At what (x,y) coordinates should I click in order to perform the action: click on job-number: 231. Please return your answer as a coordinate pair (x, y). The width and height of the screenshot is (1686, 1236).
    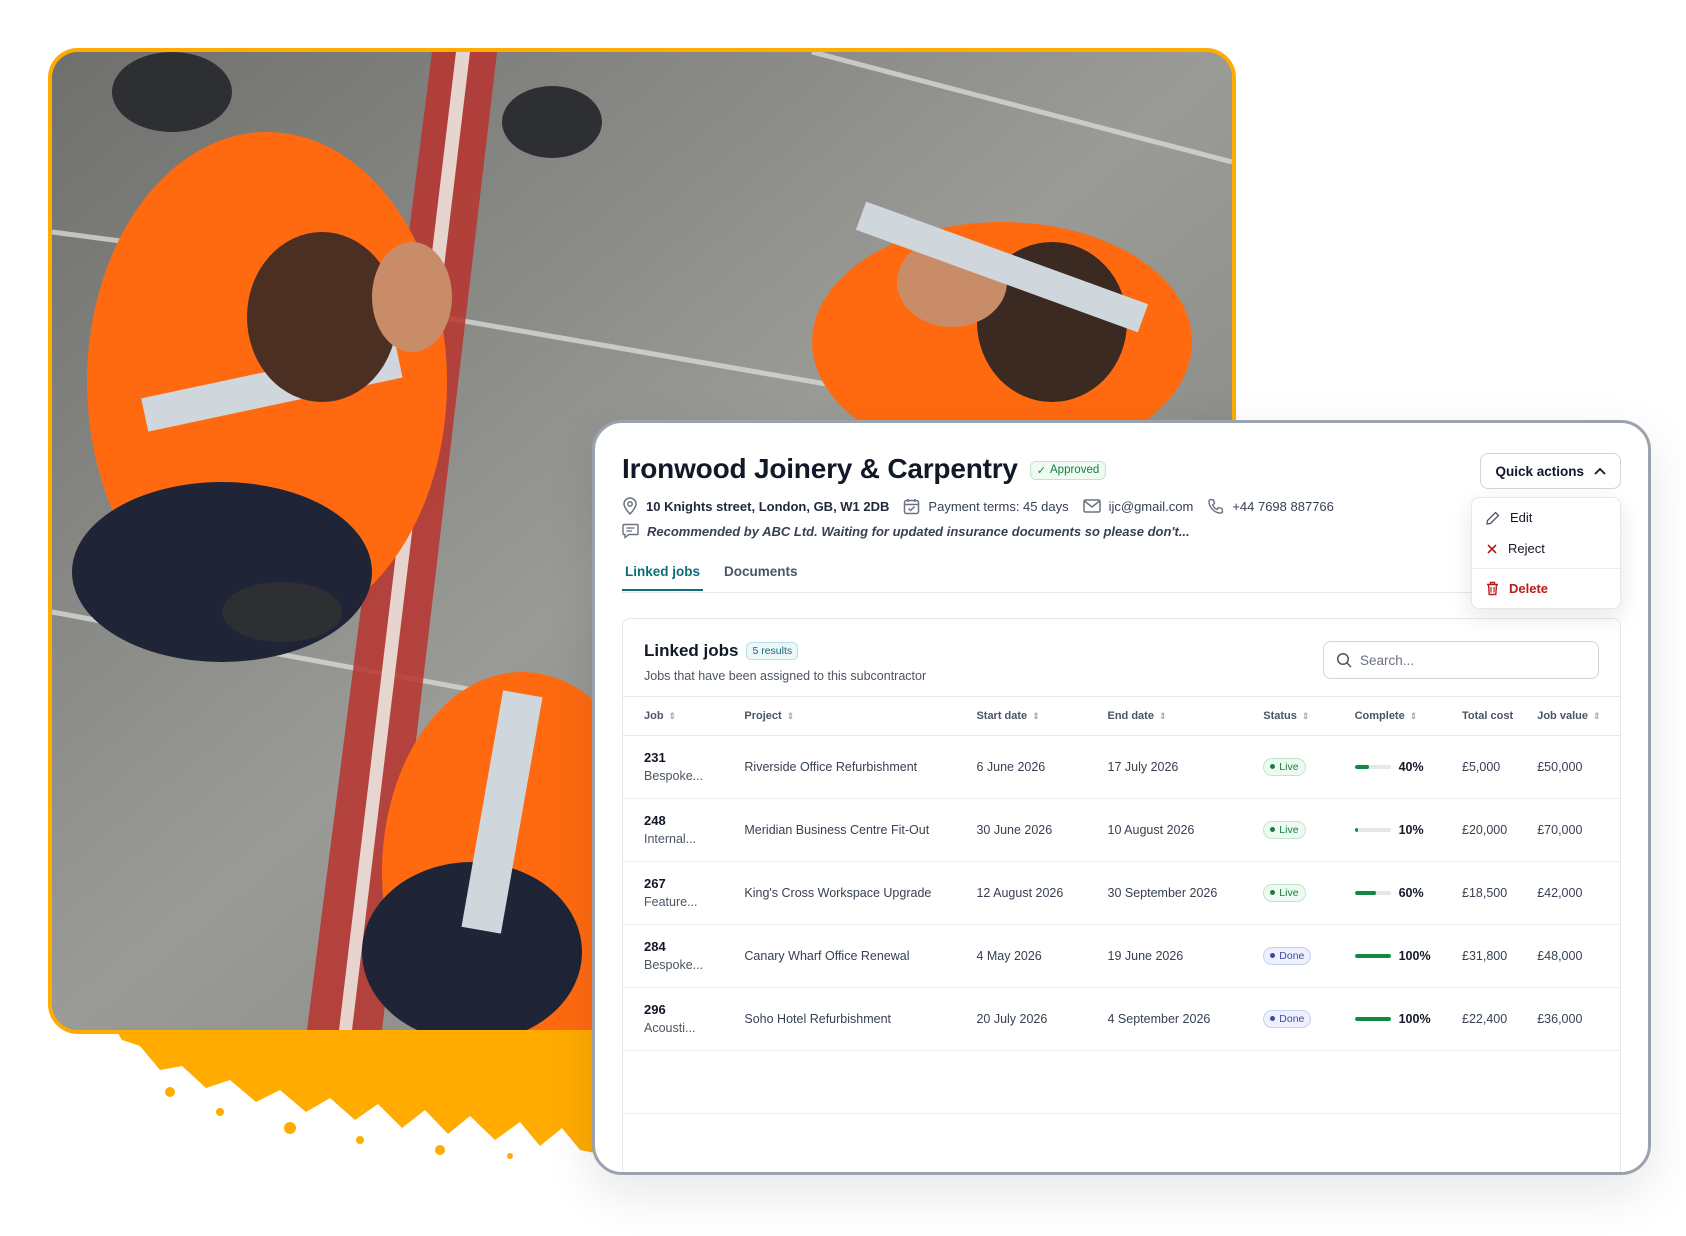
    Looking at the image, I should click on (694, 757).